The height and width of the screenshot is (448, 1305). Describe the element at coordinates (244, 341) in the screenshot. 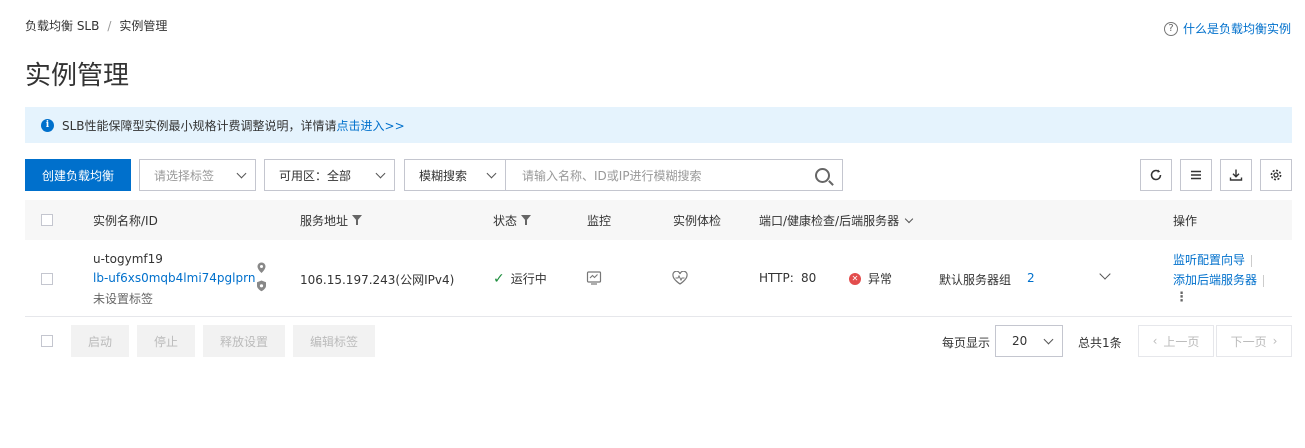

I see `release-settings-button: 释放设置` at that location.